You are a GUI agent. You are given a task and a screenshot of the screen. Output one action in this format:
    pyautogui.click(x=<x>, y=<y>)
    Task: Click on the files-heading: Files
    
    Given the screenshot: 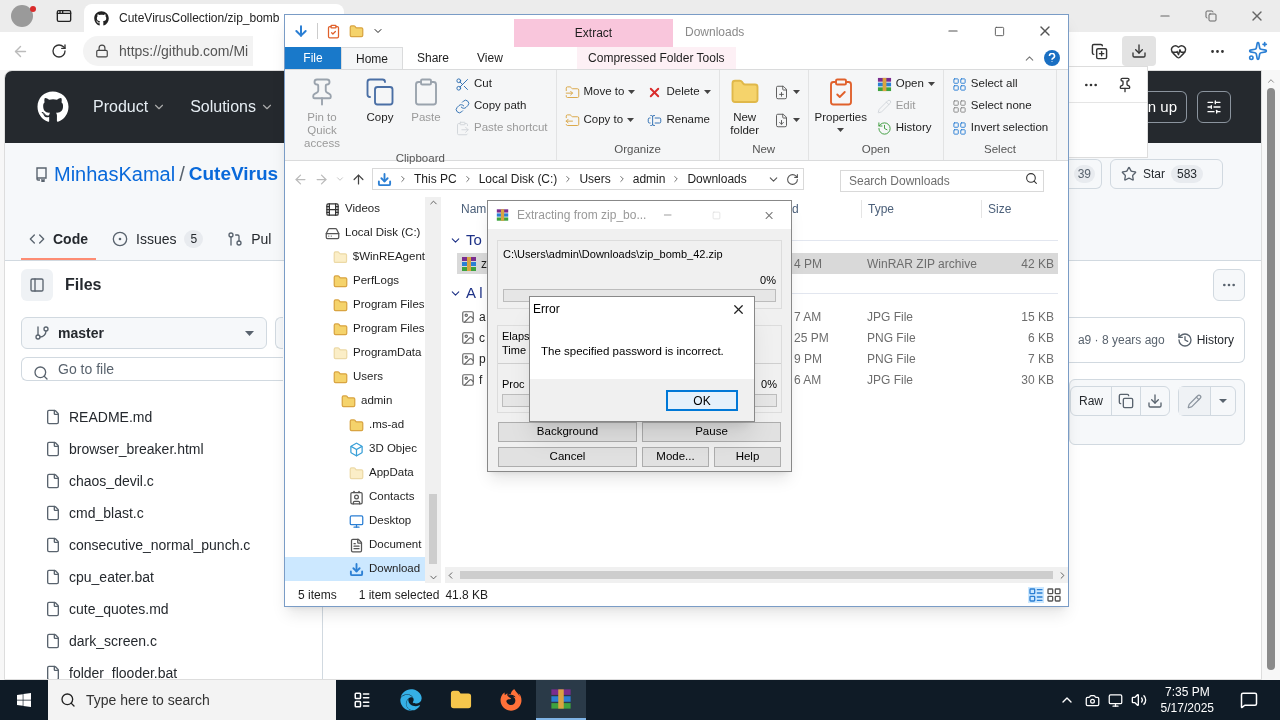 What is the action you would take?
    pyautogui.click(x=83, y=285)
    